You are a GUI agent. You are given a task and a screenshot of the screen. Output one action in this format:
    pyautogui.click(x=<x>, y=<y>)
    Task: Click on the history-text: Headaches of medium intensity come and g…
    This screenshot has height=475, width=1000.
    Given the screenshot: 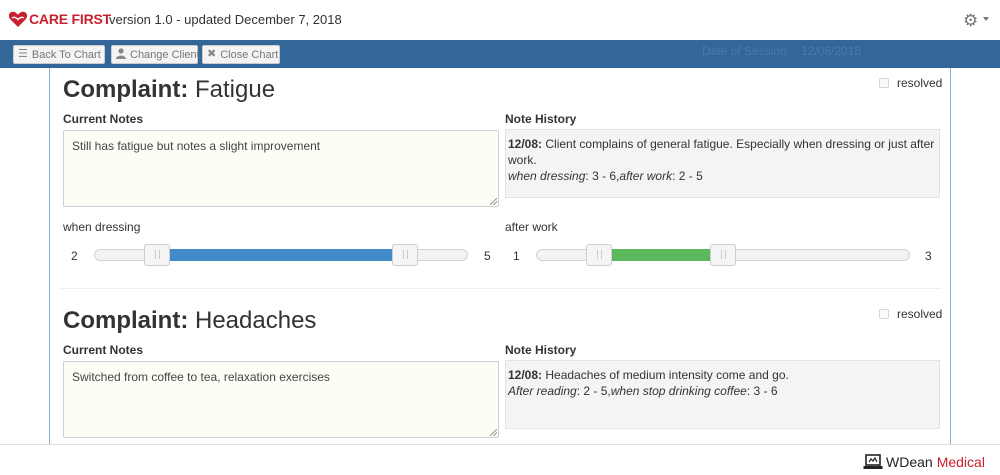 What is the action you would take?
    pyautogui.click(x=667, y=375)
    